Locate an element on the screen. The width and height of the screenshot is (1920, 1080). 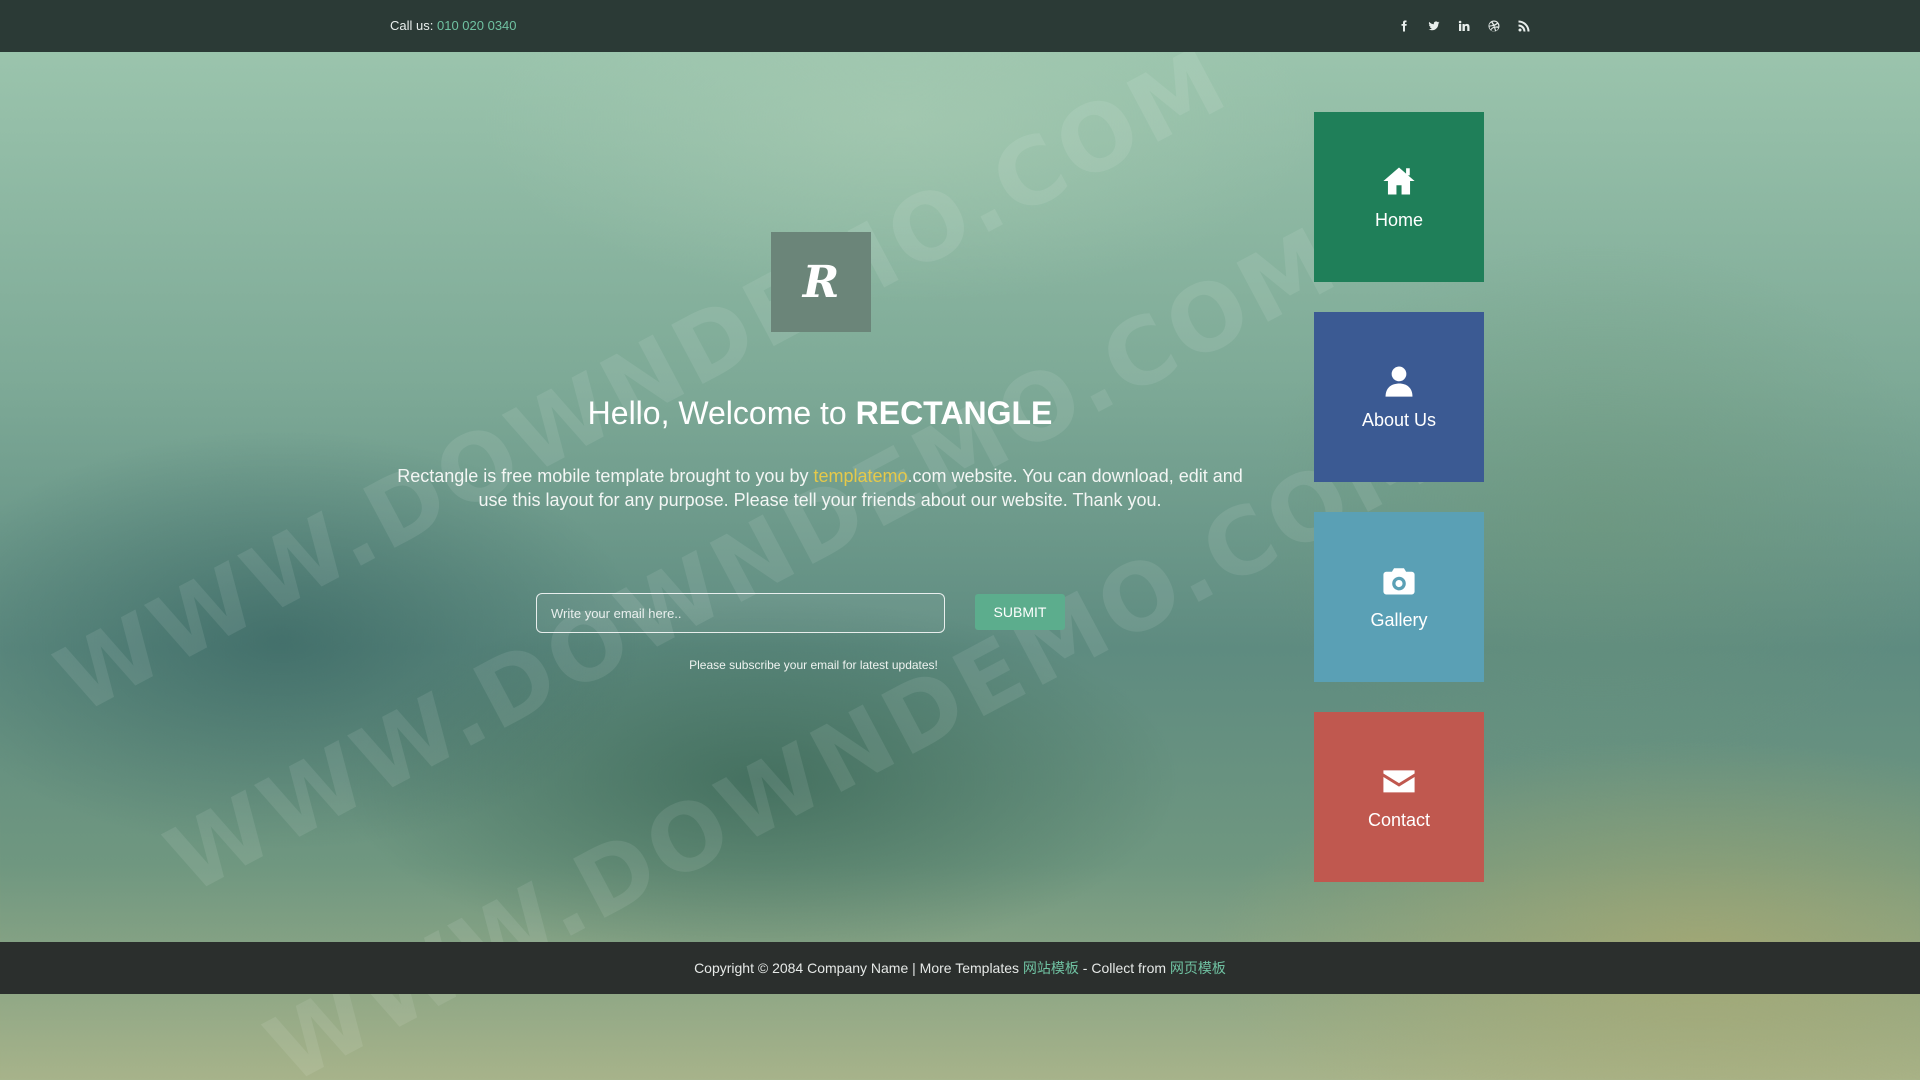
nav-tile-about: About Us is located at coordinates (1399, 397).